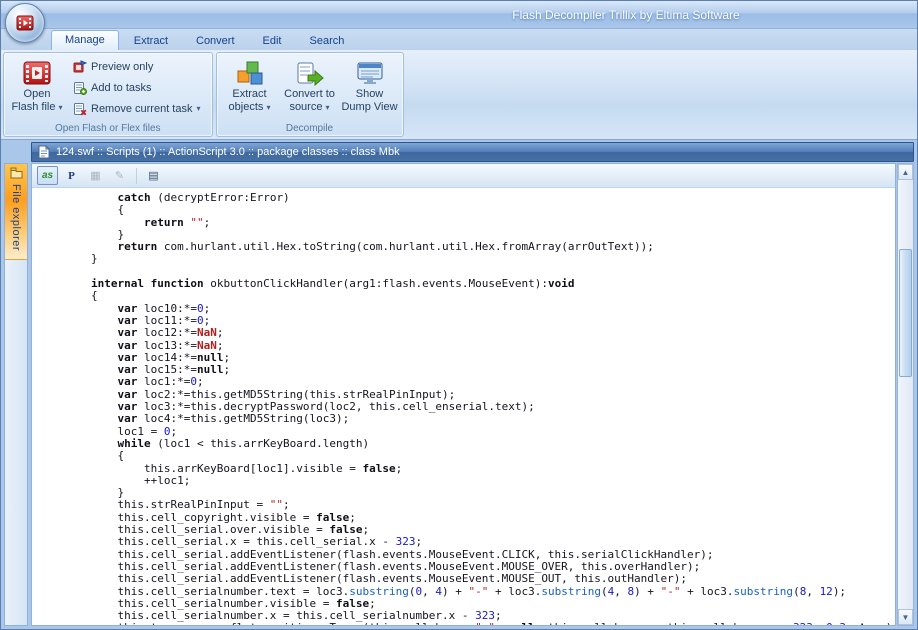  What do you see at coordinates (170, 345) in the screenshot?
I see `code-line: var loc13:*=NaN;` at bounding box center [170, 345].